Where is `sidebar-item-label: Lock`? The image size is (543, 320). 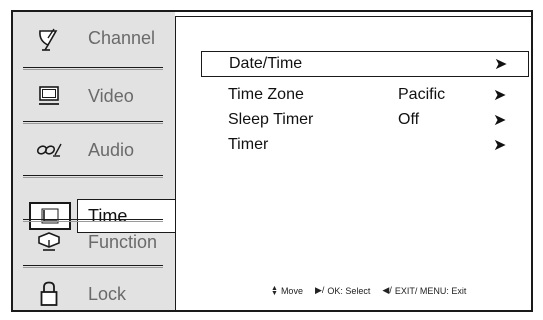 sidebar-item-label: Lock is located at coordinates (107, 293).